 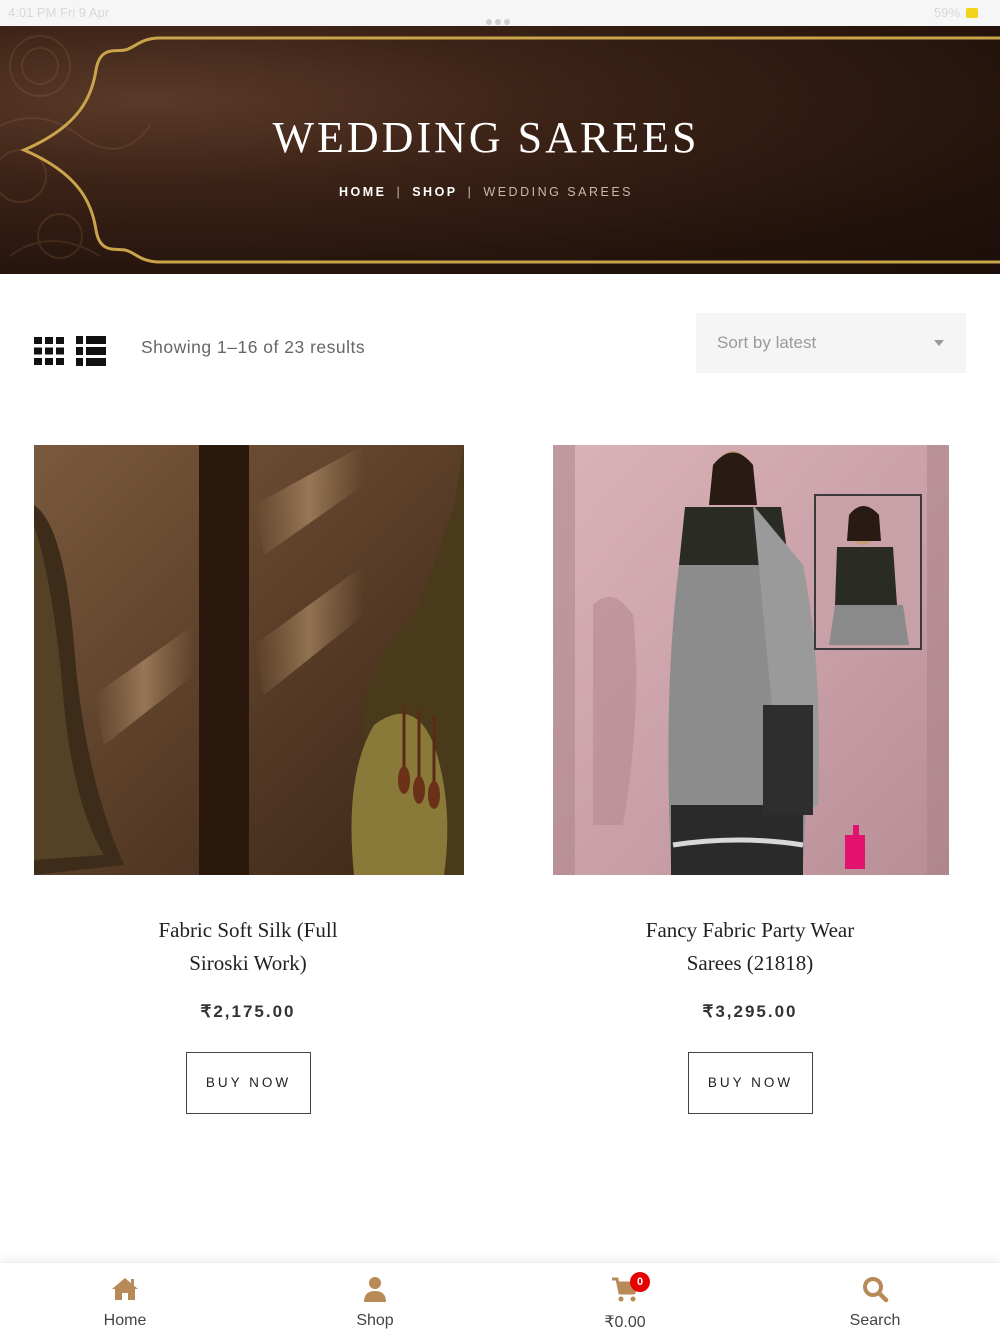 What do you see at coordinates (939, 343) in the screenshot?
I see `chevron-down-icon` at bounding box center [939, 343].